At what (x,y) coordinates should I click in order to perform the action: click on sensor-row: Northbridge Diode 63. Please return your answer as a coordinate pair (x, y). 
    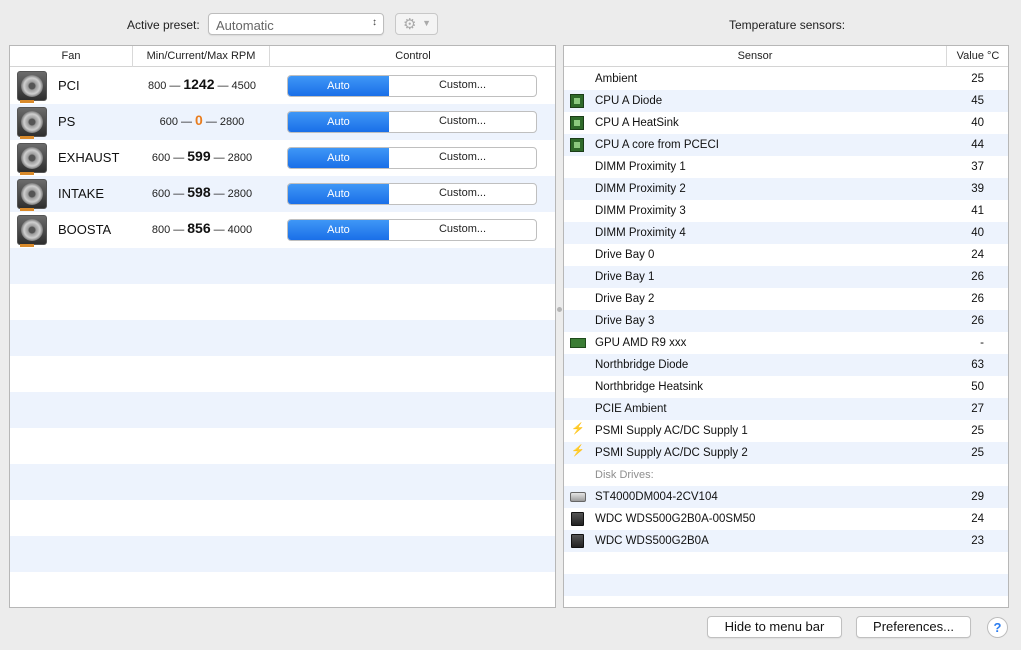
    Looking at the image, I should click on (786, 365).